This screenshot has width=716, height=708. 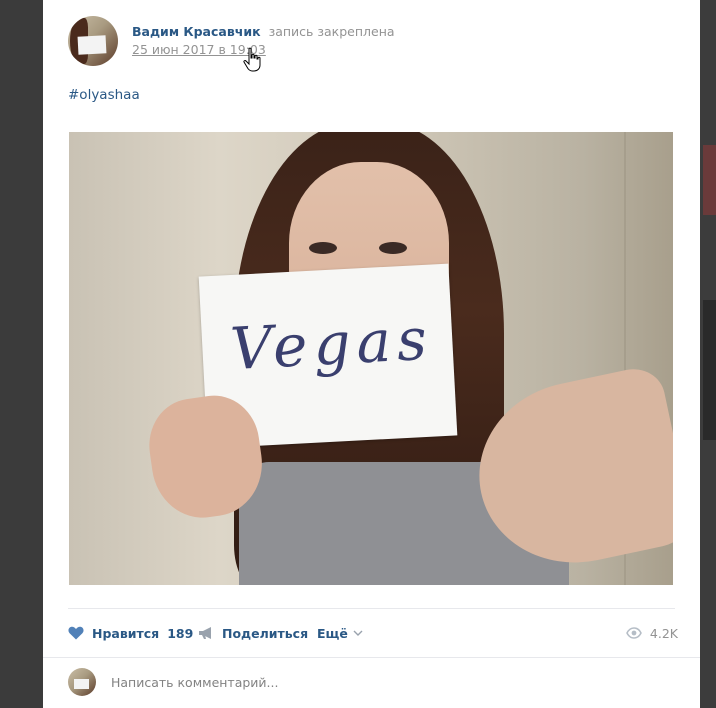 What do you see at coordinates (104, 95) in the screenshot?
I see `hashtag-link: #olyashaa` at bounding box center [104, 95].